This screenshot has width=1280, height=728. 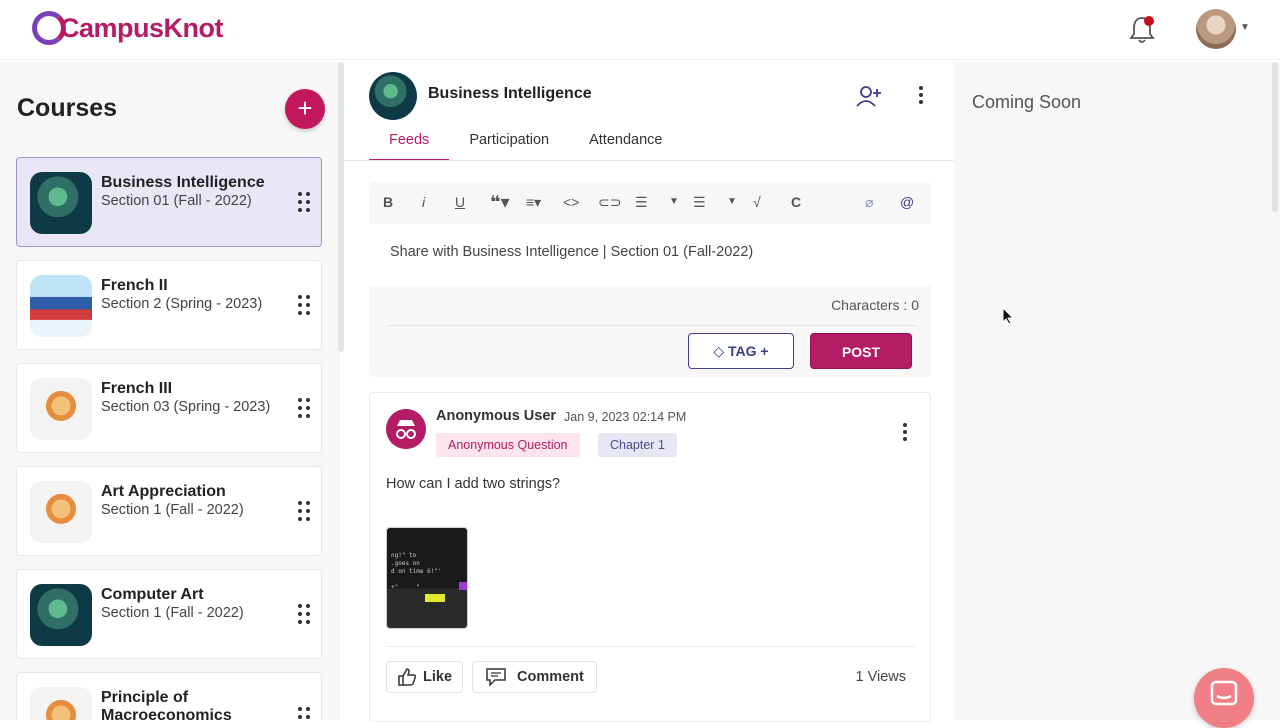 I want to click on course-item-art-appreciation: Art Appreciation Section 1 (Fall - 2022), so click(x=169, y=511).